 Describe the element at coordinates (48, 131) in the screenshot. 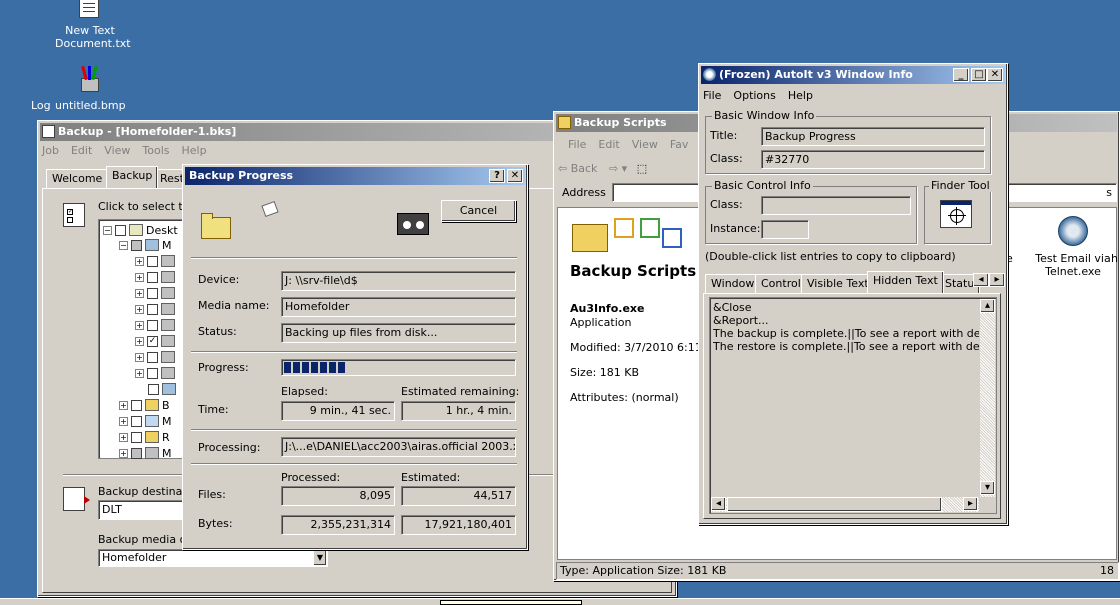

I see `backup-app-icon` at that location.